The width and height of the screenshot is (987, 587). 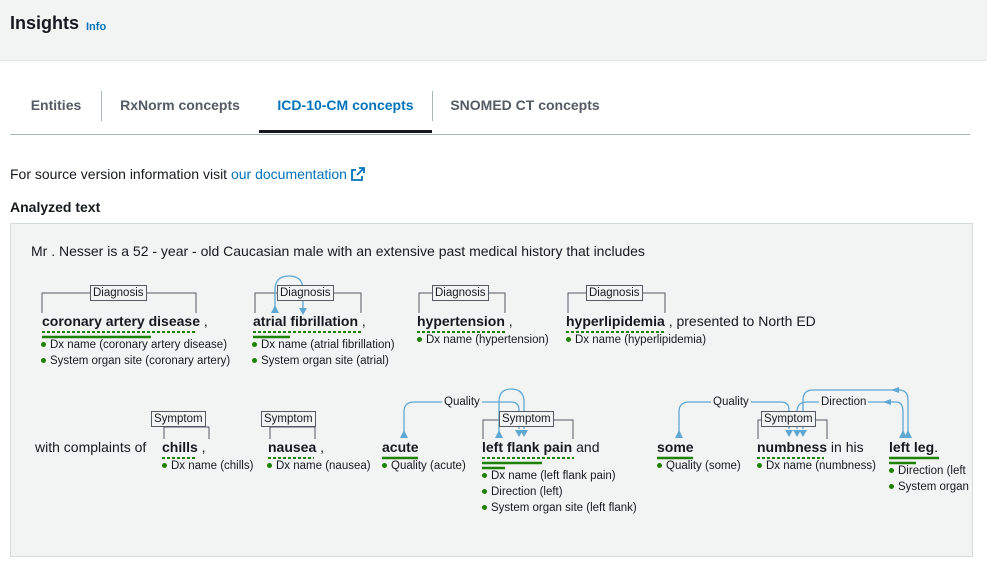 I want to click on attribute-item: Dx name (atrial fibrillation), so click(x=323, y=345).